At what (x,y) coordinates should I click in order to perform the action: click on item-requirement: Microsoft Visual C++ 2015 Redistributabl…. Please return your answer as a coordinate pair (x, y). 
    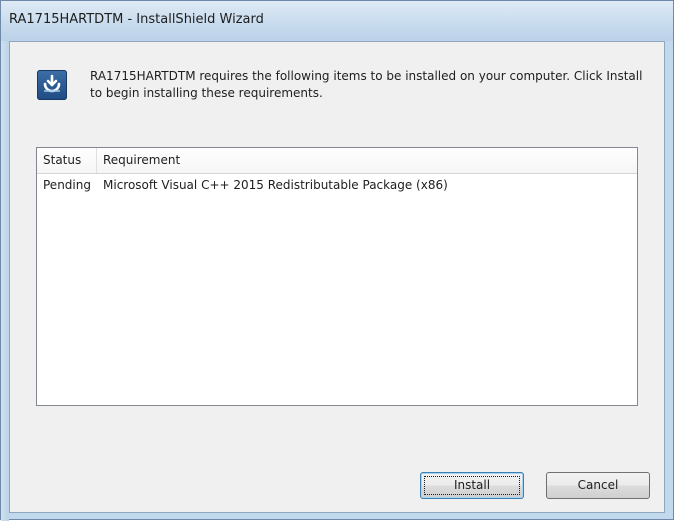
    Looking at the image, I should click on (275, 185).